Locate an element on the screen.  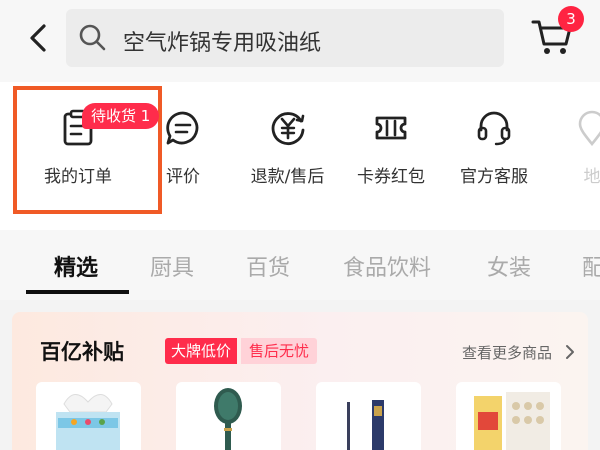
product-navy-bottle is located at coordinates (368, 416).